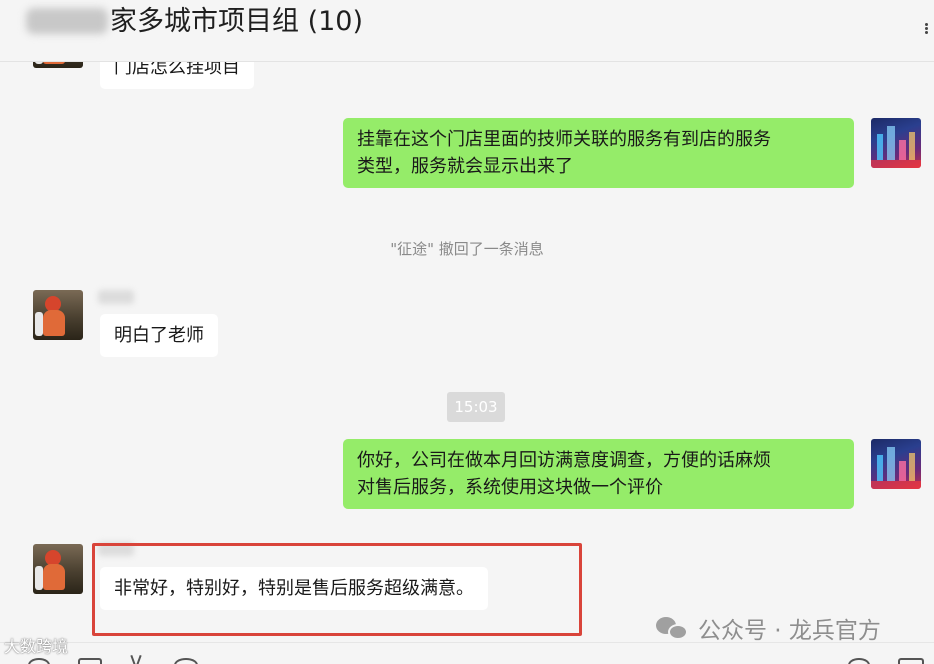  What do you see at coordinates (467, 653) in the screenshot?
I see `input-toolbar` at bounding box center [467, 653].